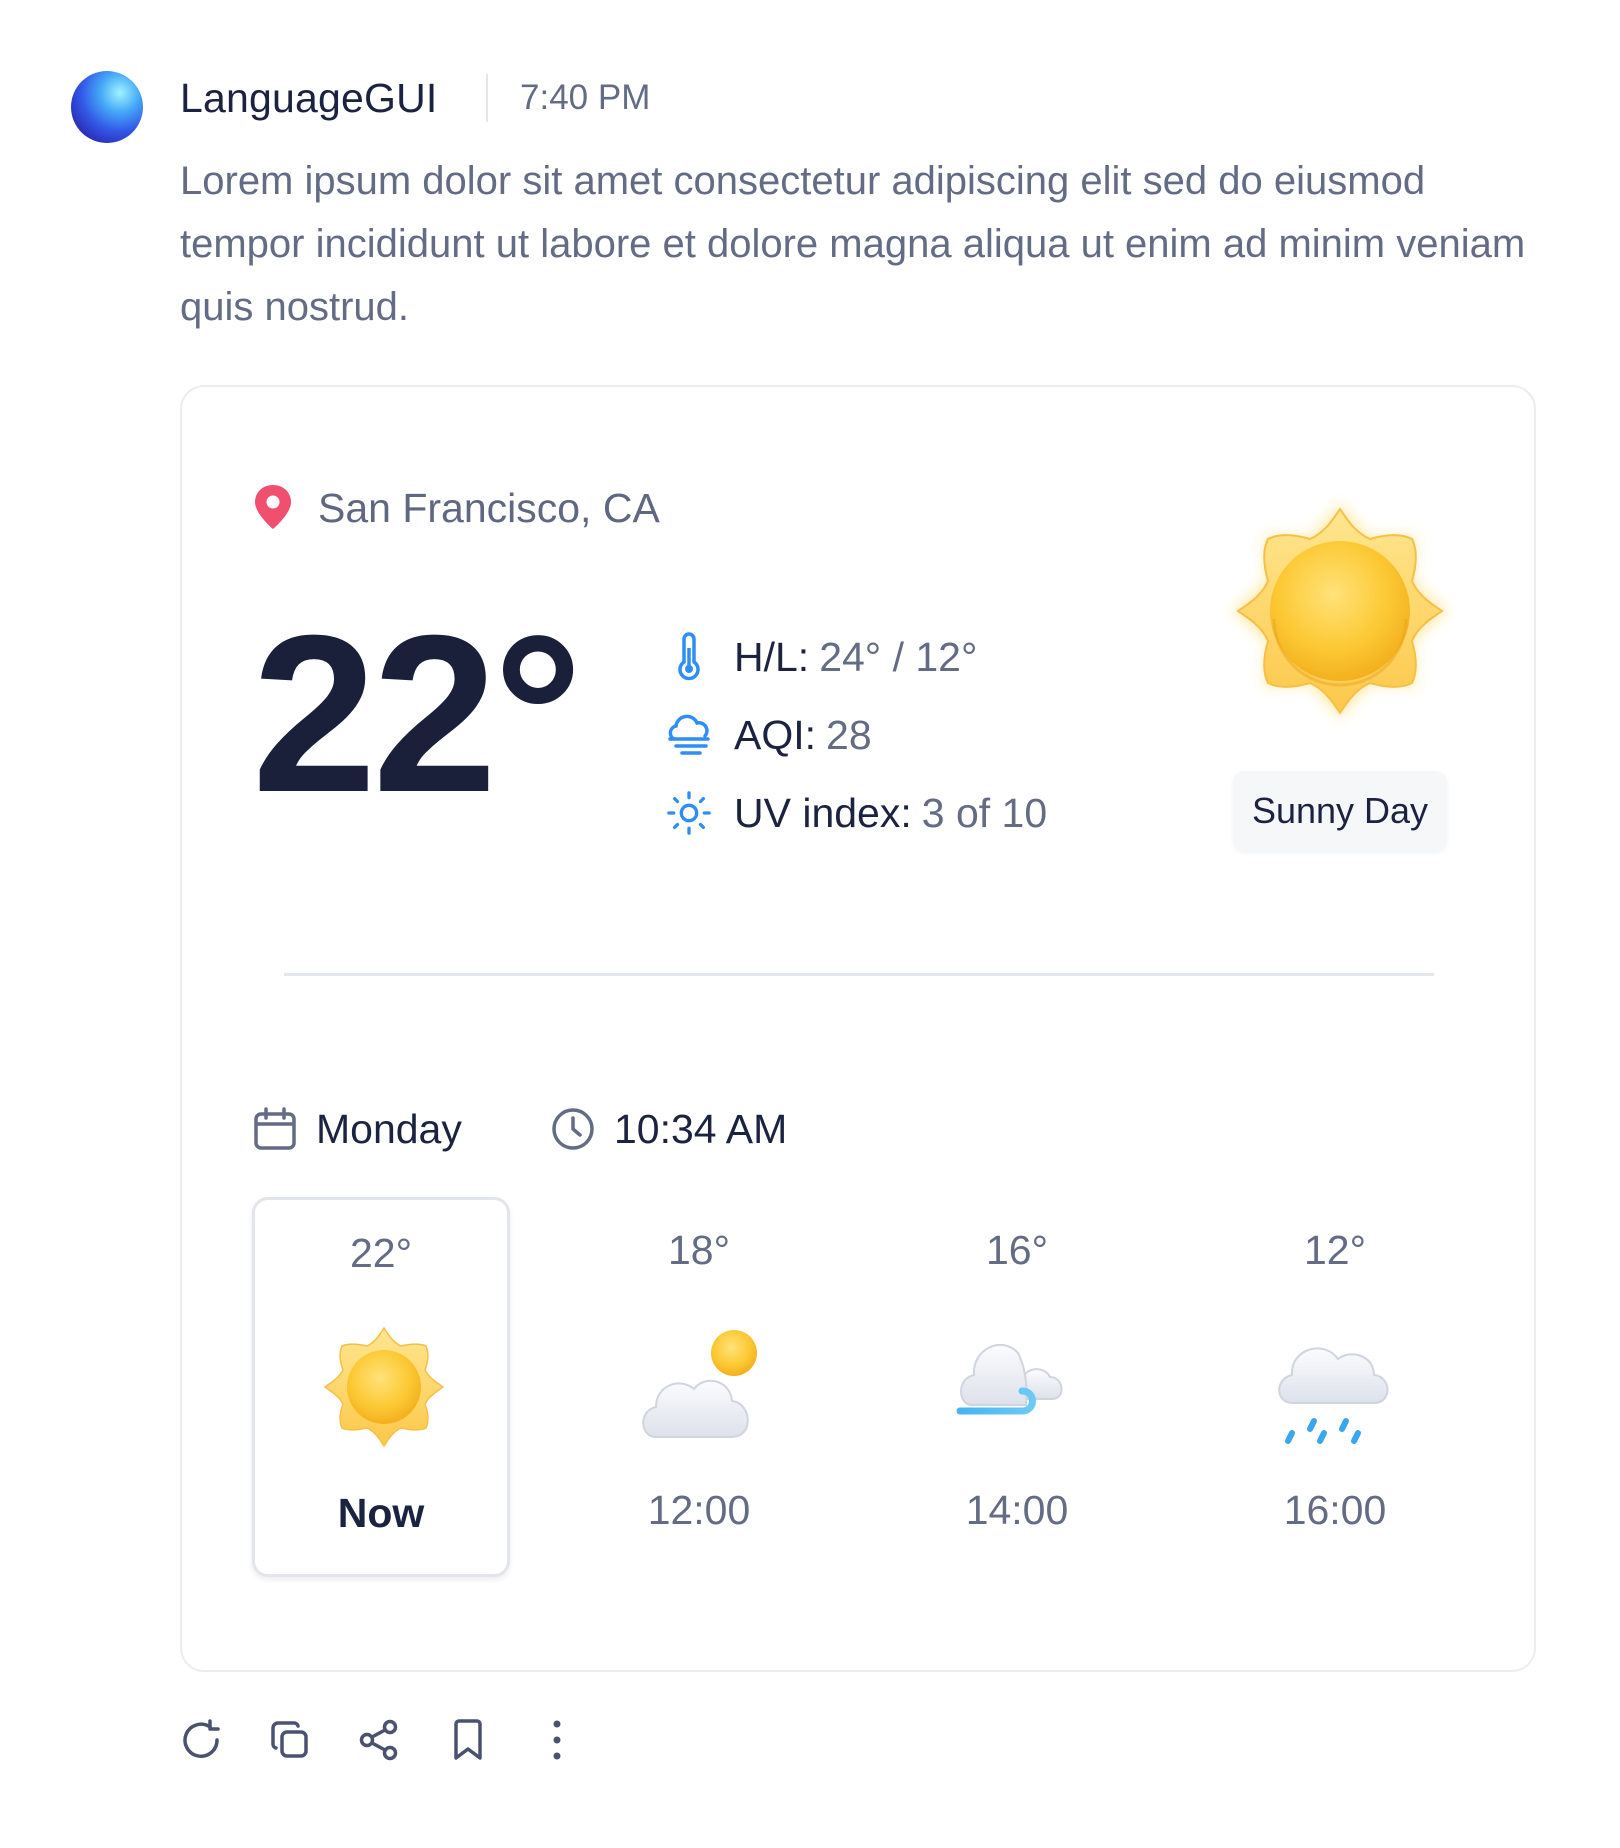 The image size is (1620, 1848). I want to click on share-icon, so click(378, 1740).